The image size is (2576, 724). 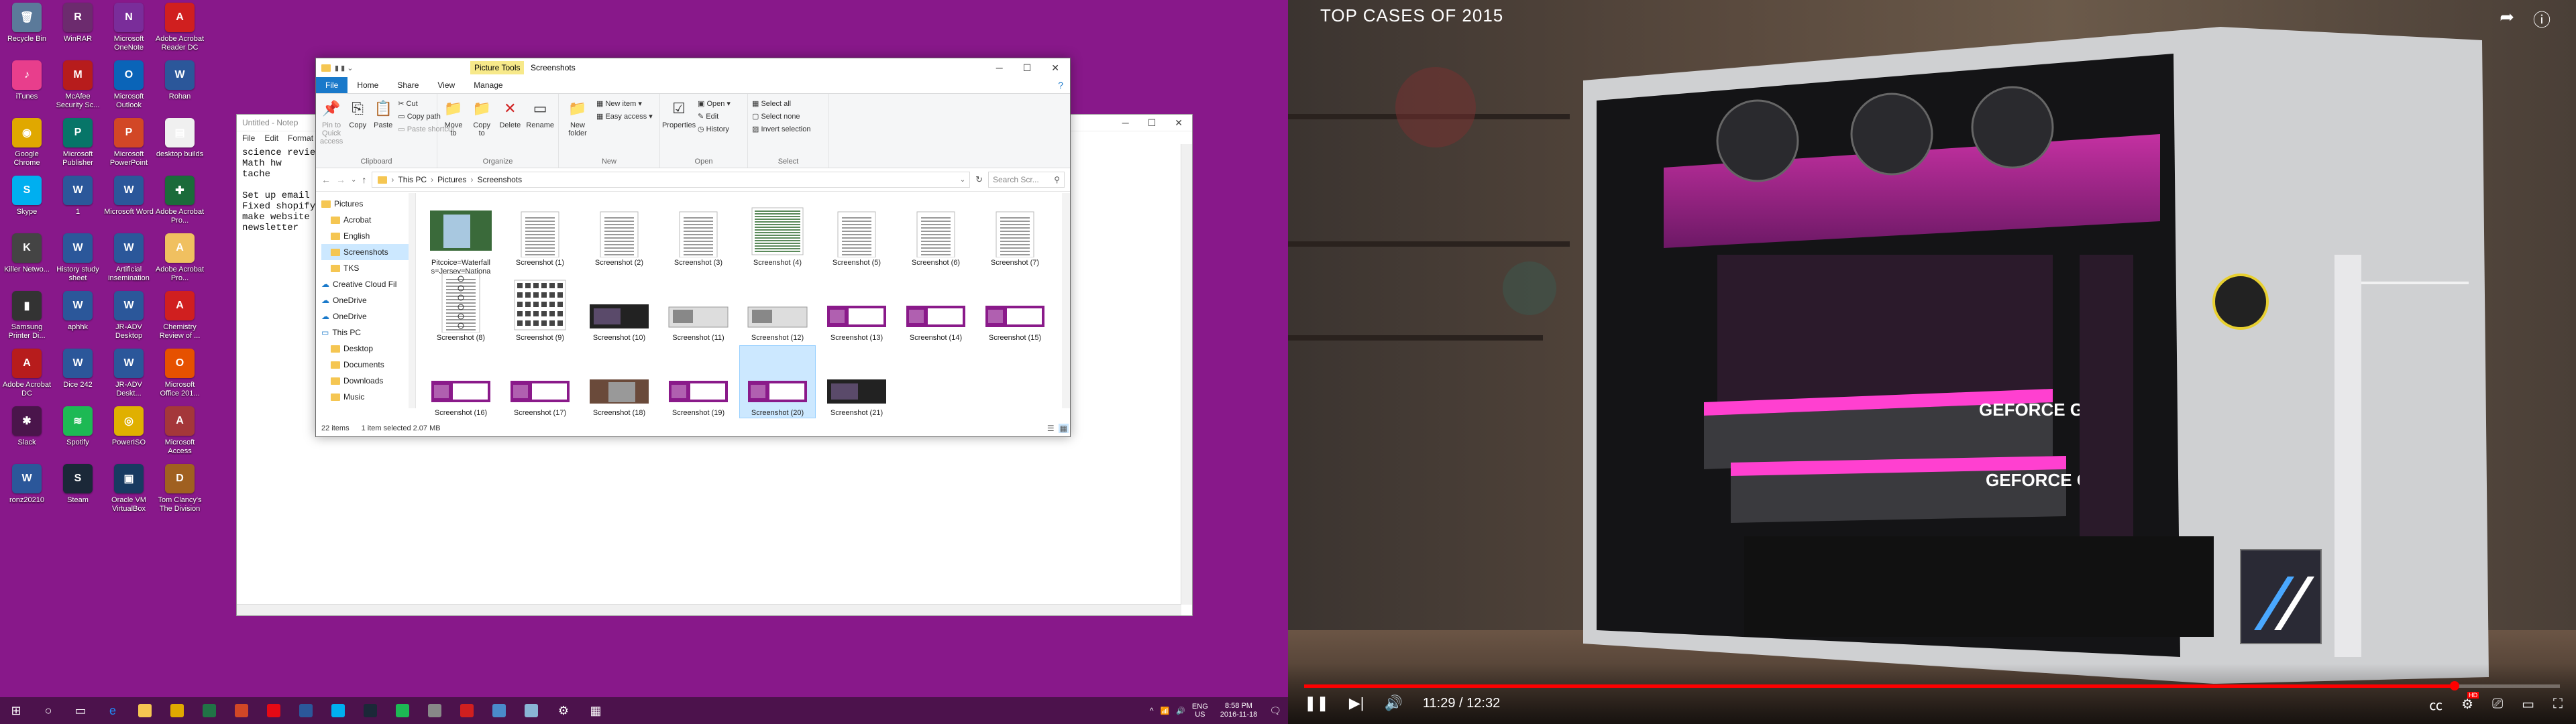 What do you see at coordinates (1356, 703) in the screenshot?
I see `next-icon: ▶|` at bounding box center [1356, 703].